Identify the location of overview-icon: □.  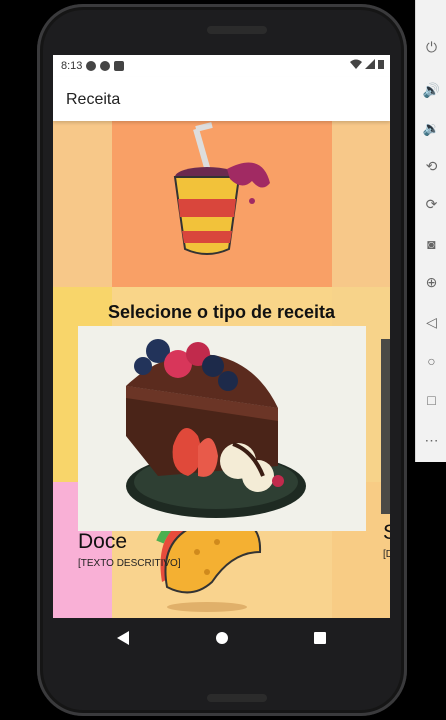
(431, 400).